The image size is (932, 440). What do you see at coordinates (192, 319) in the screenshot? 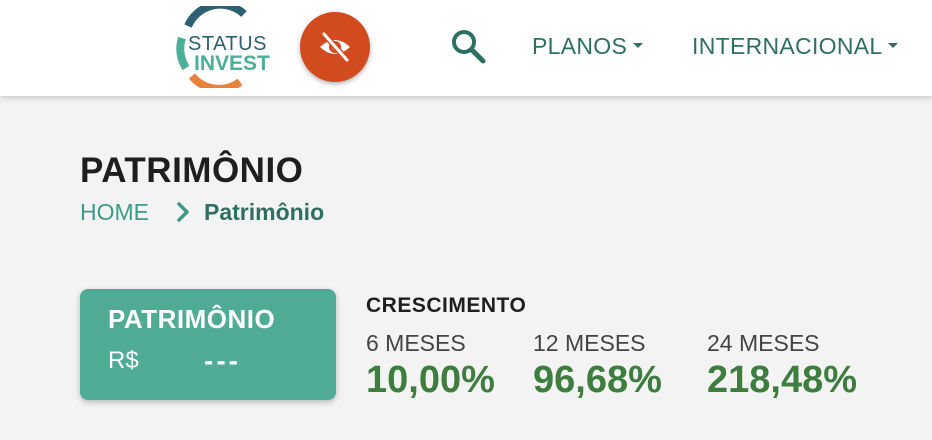
I see `card-title: PATRIMÔNIO` at bounding box center [192, 319].